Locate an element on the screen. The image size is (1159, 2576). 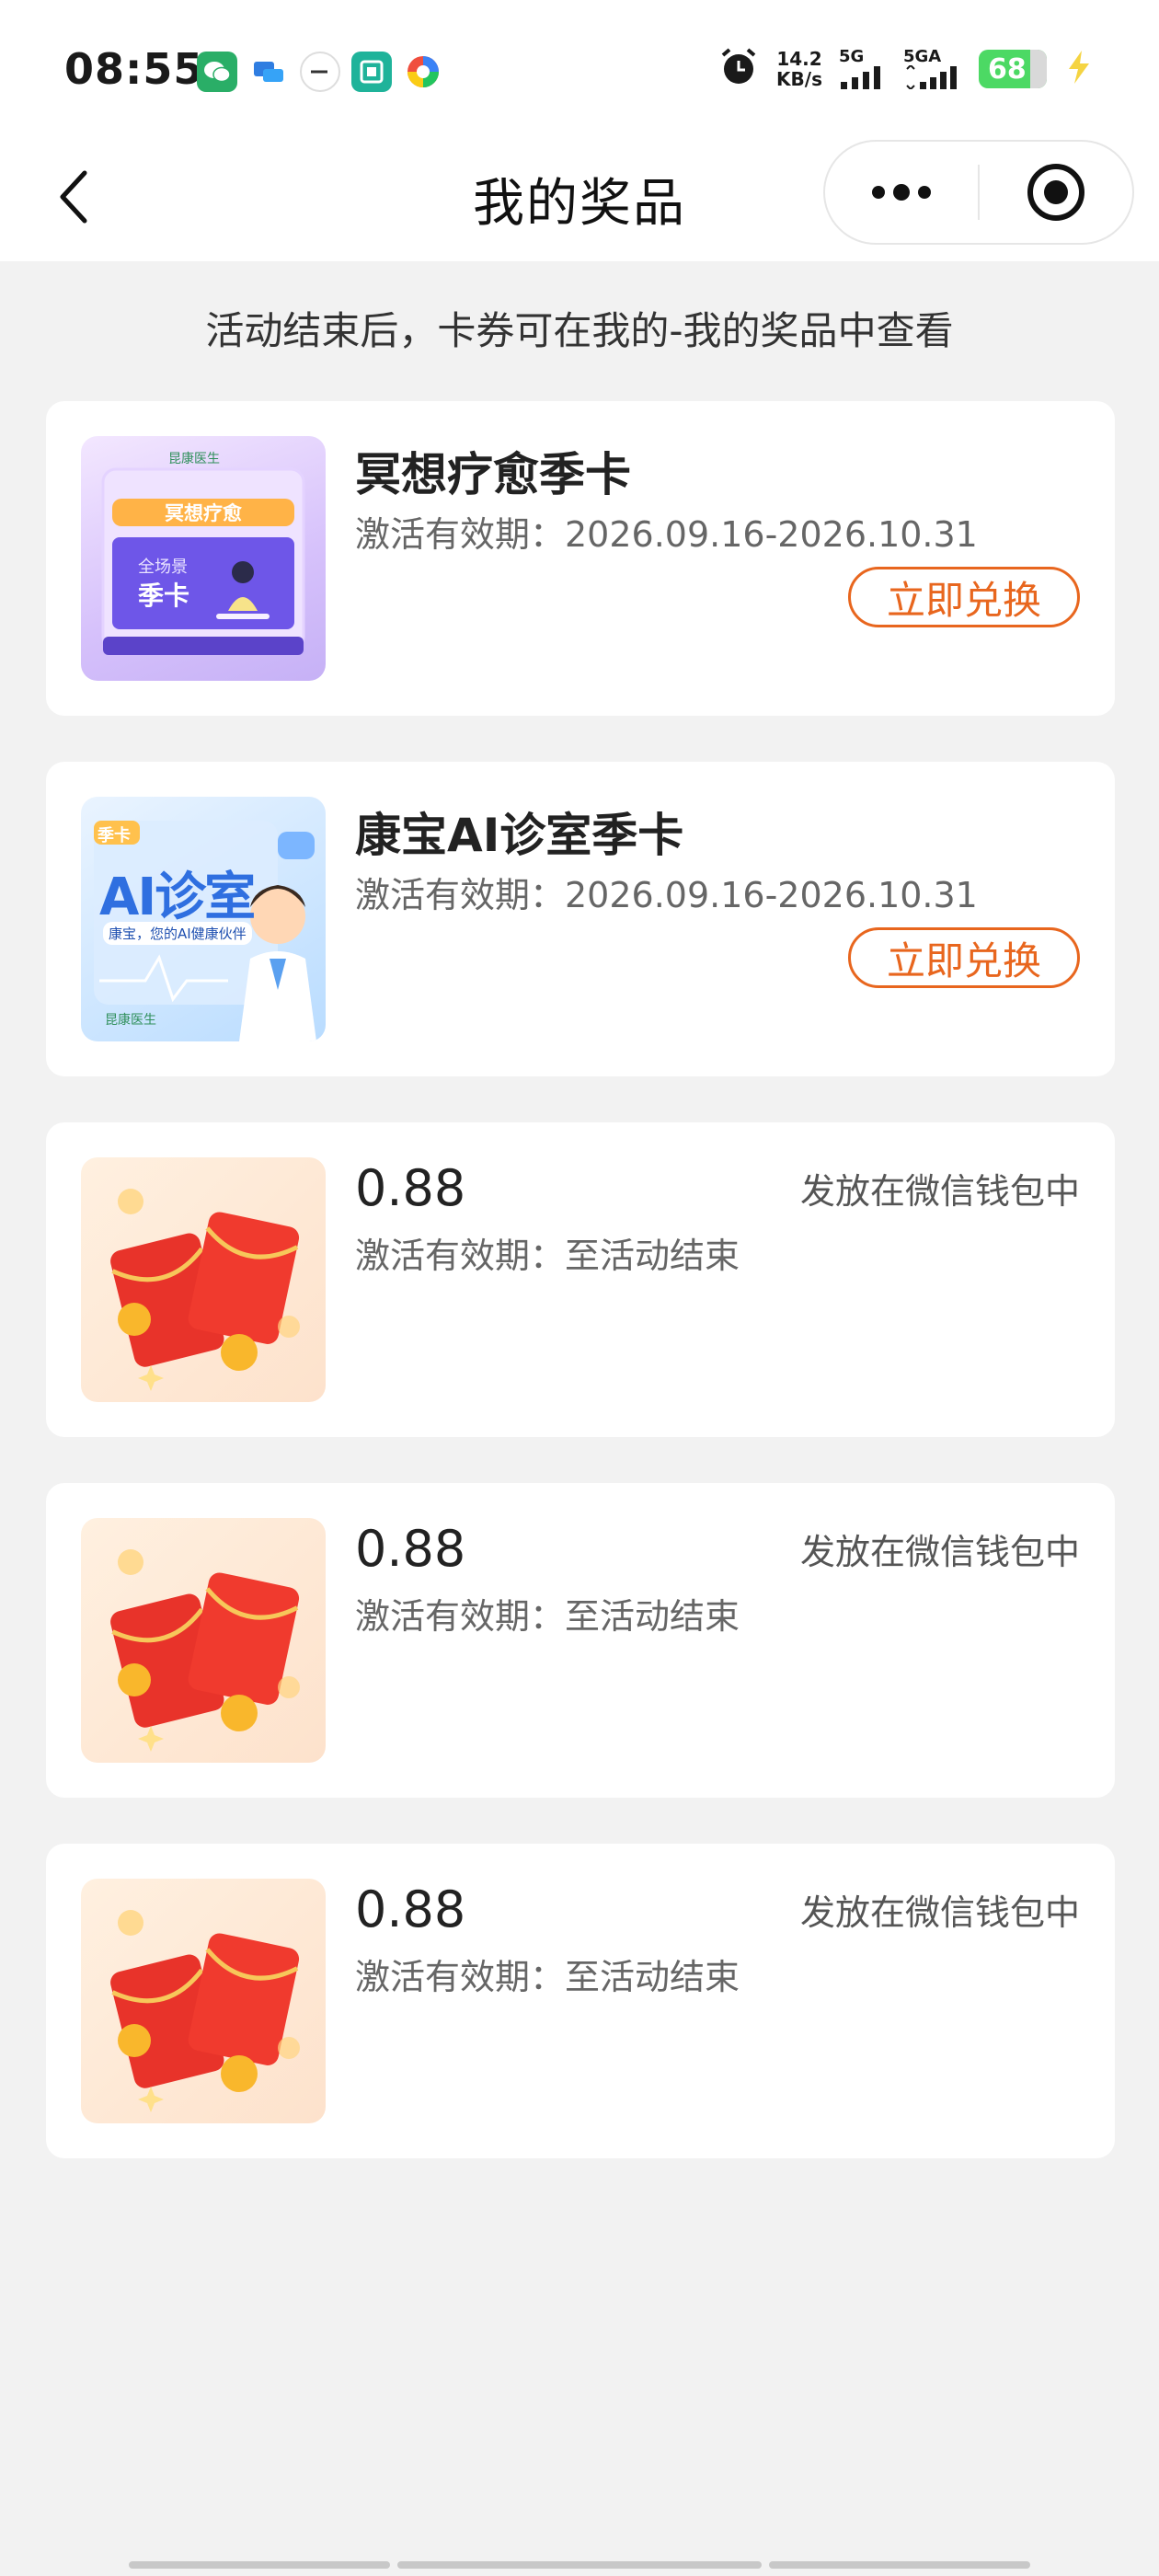
messages-icon is located at coordinates (268, 72).